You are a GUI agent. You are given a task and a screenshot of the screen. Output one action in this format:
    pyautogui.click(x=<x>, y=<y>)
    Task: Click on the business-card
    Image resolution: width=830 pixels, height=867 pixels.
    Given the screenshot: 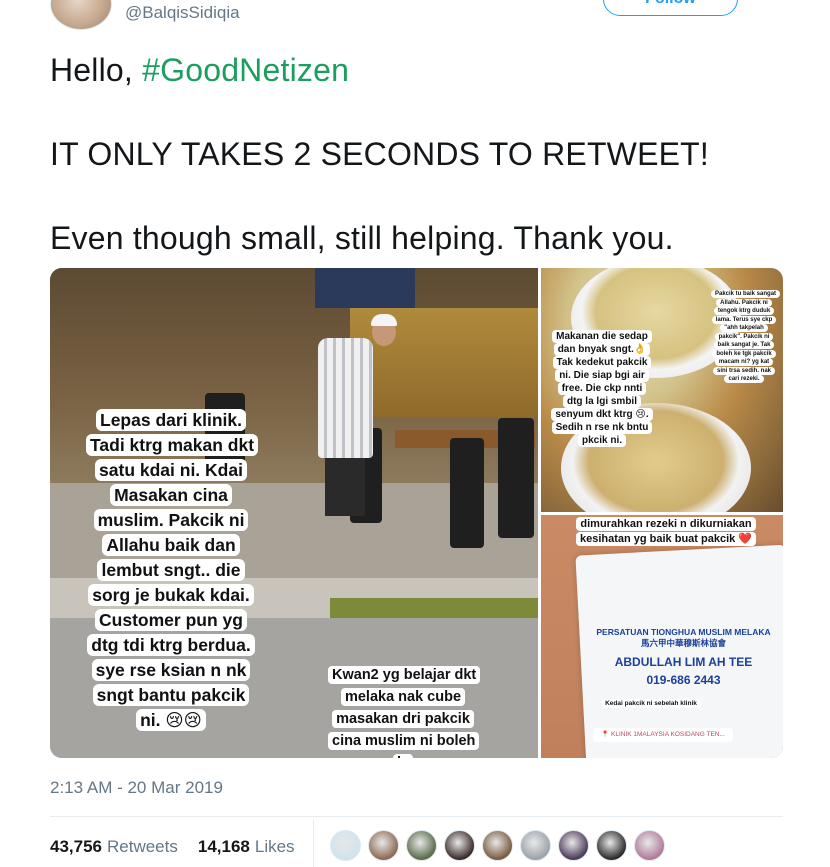 What is the action you would take?
    pyautogui.click(x=679, y=651)
    